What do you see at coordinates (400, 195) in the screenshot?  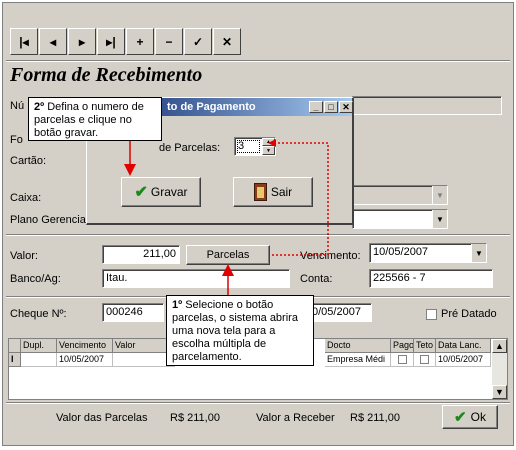 I see `caixa-dropdown: ▼` at bounding box center [400, 195].